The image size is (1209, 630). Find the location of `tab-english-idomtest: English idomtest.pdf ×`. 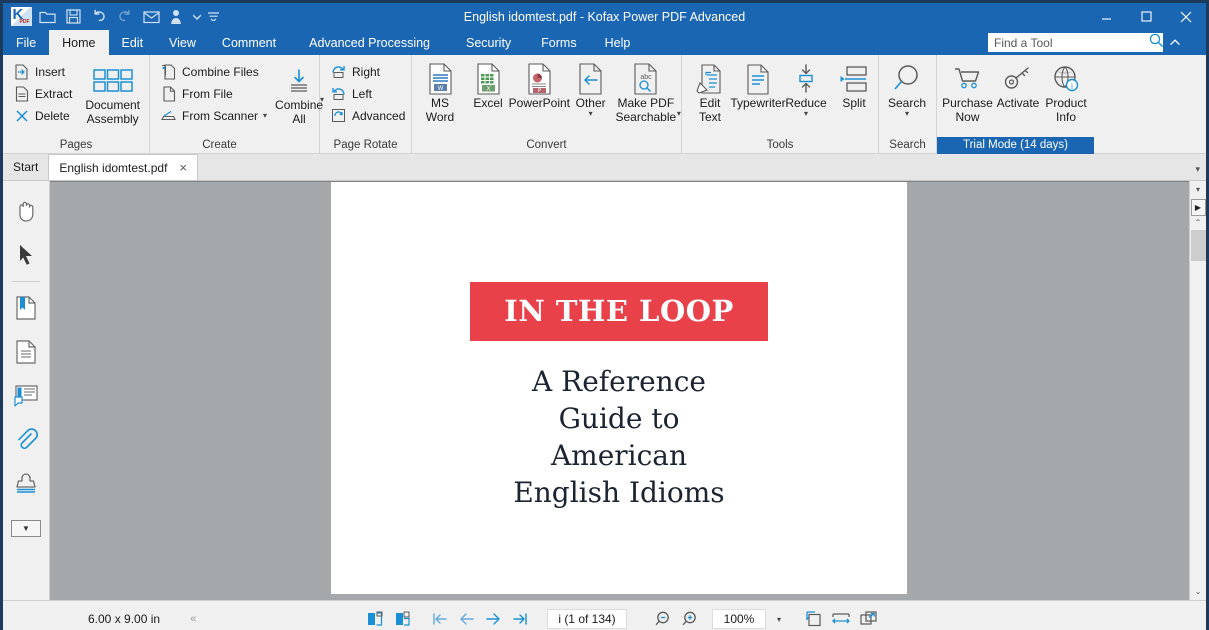

tab-english-idomtest: English idomtest.pdf × is located at coordinates (123, 167).